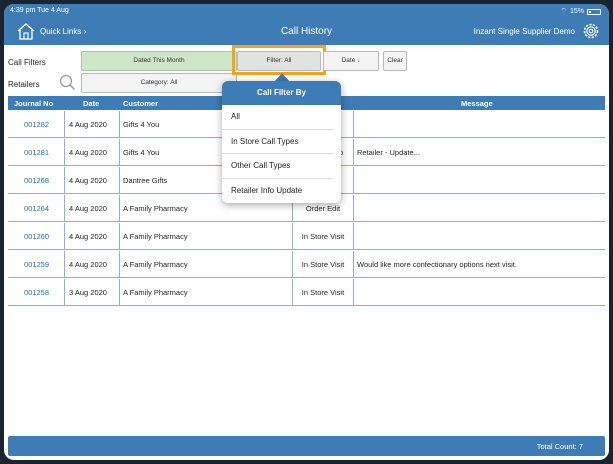 This screenshot has height=464, width=613. What do you see at coordinates (36, 152) in the screenshot?
I see `journal-number: 001281` at bounding box center [36, 152].